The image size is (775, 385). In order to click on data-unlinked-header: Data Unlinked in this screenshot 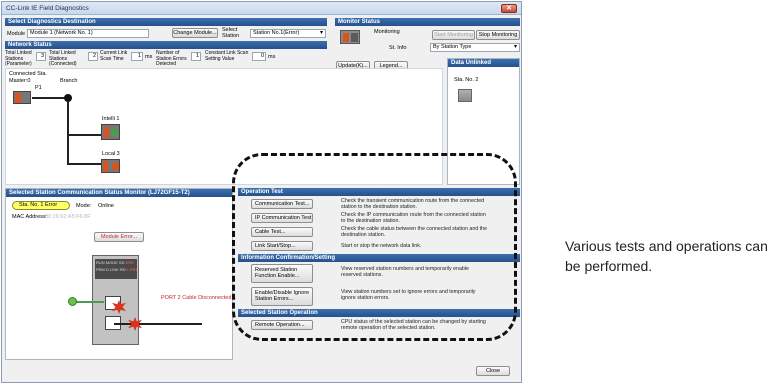, I will do `click(483, 63)`.